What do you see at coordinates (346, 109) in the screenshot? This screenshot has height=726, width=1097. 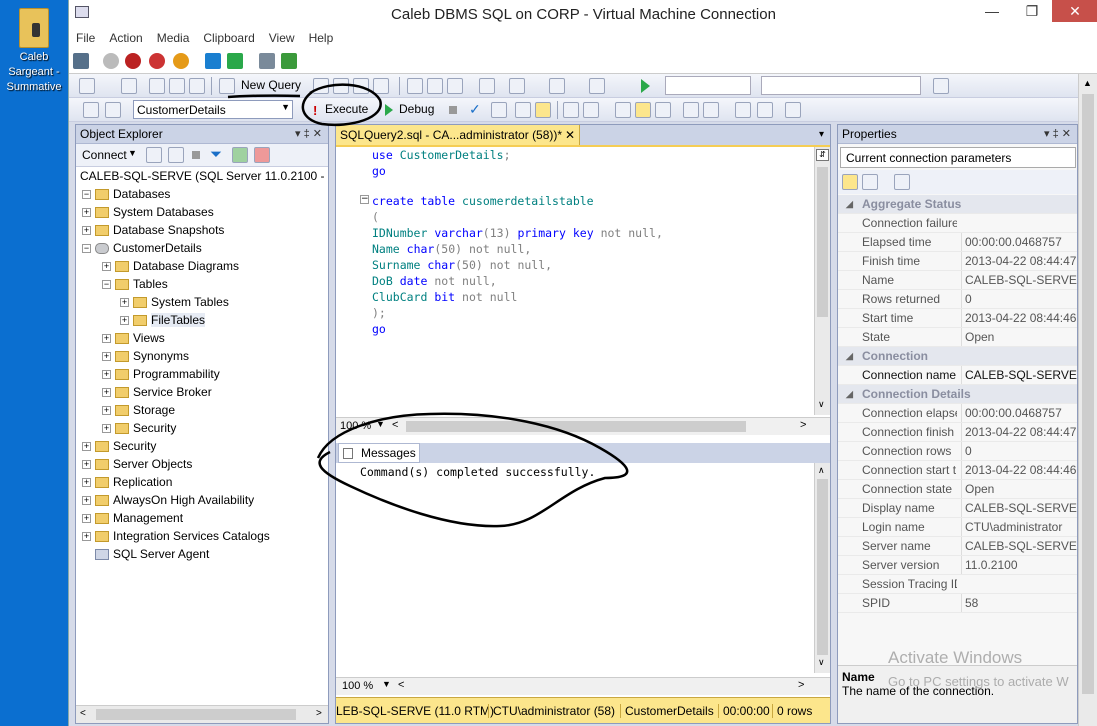 I see `execute-button: Execute` at bounding box center [346, 109].